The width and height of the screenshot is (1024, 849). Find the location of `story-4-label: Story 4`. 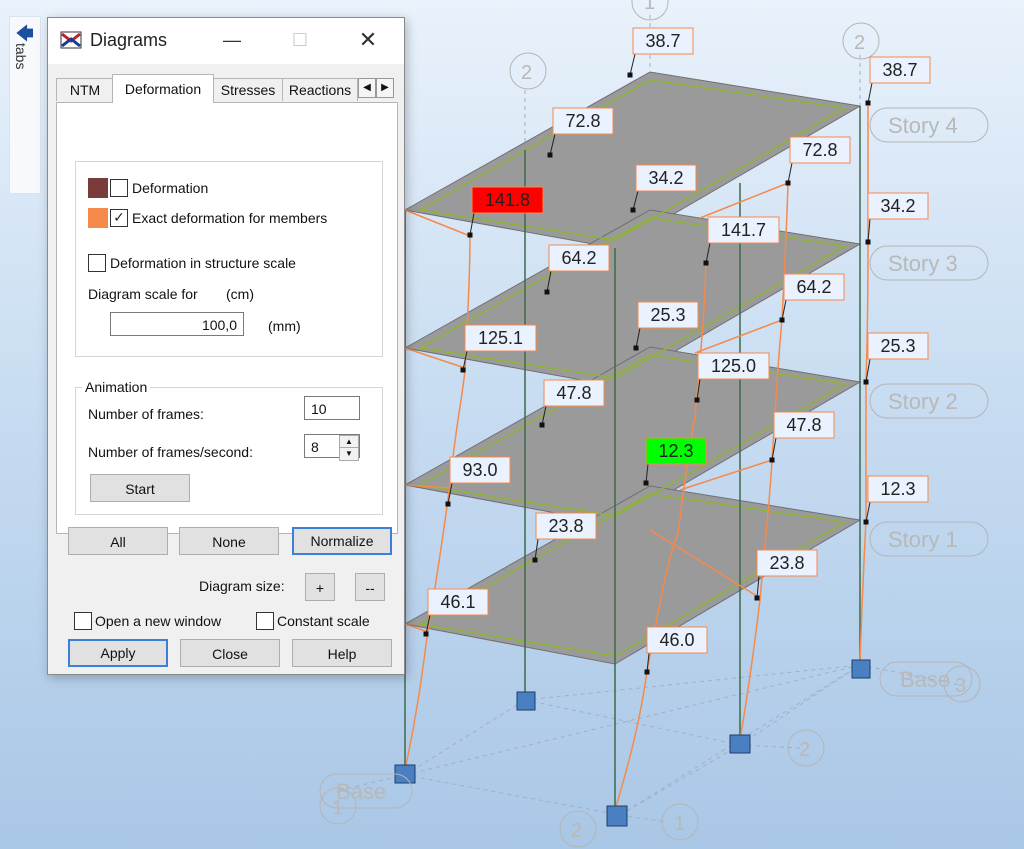

story-4-label: Story 4 is located at coordinates (923, 125).